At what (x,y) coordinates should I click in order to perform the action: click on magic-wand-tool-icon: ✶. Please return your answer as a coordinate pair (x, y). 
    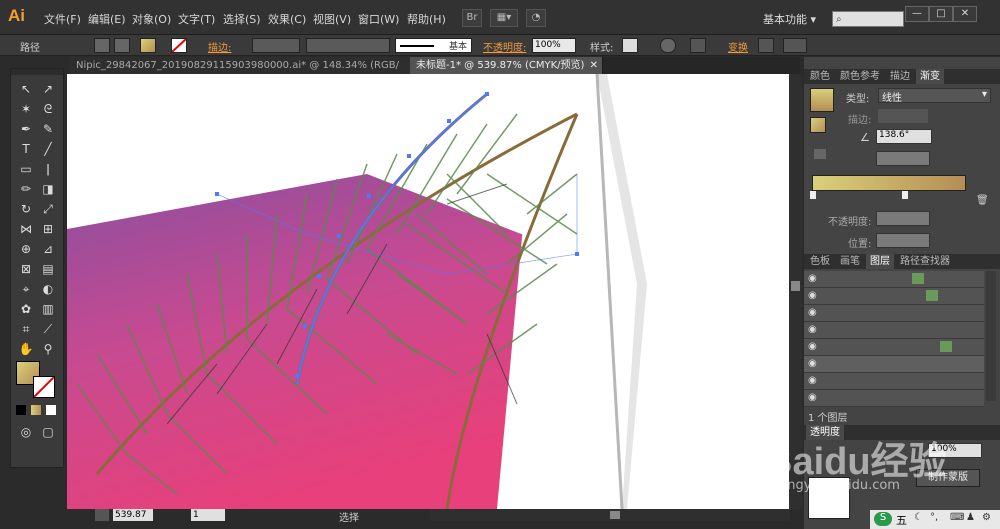
    Looking at the image, I should click on (26, 109).